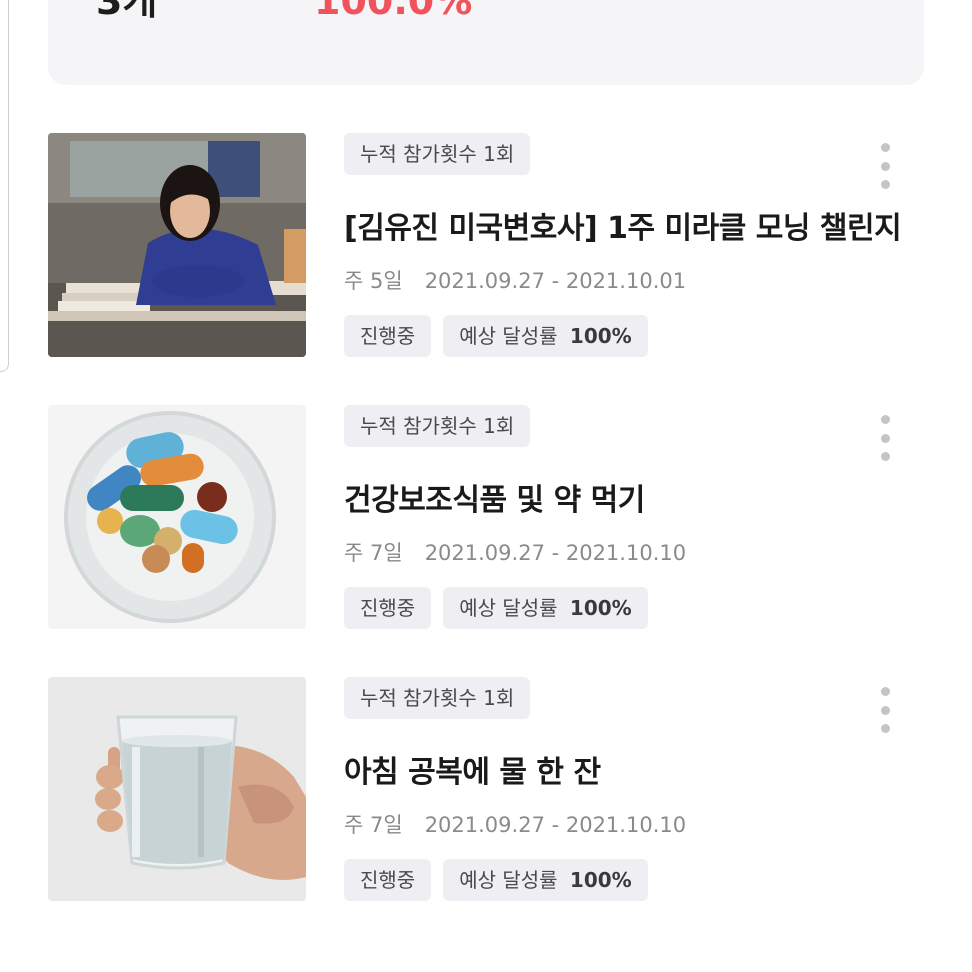  Describe the element at coordinates (486, 42) in the screenshot. I see `summary-card: 3개 100.0%` at that location.